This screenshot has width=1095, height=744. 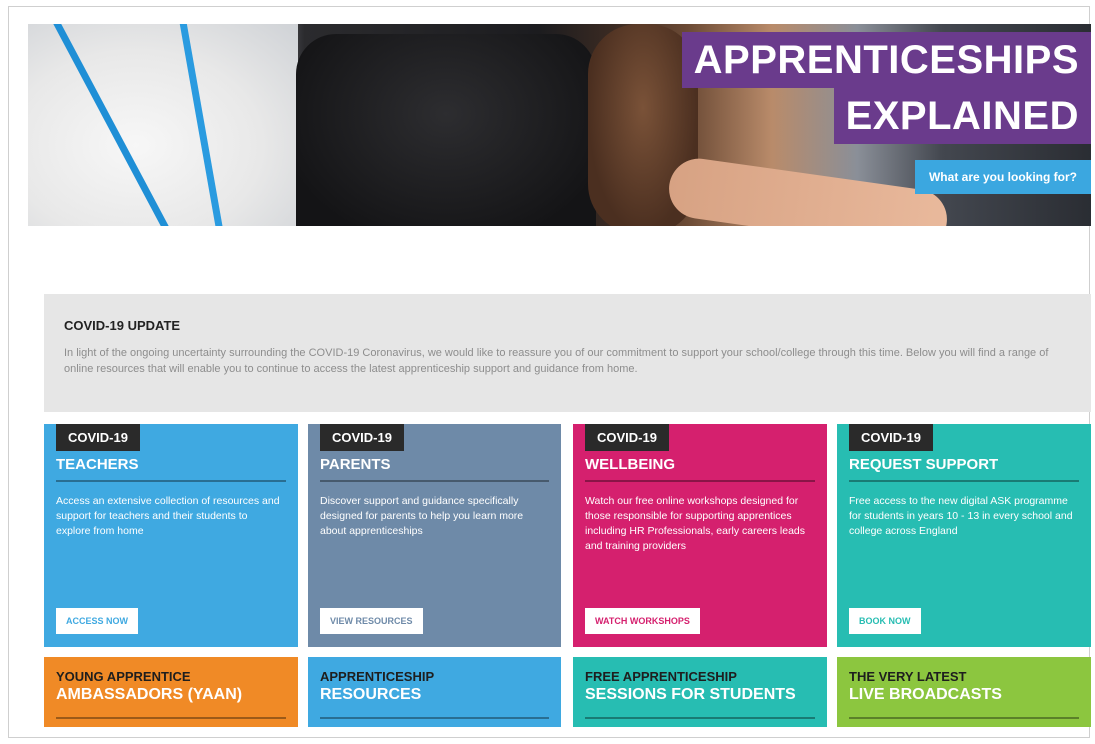 I want to click on card-title: PARENTS, so click(x=355, y=464).